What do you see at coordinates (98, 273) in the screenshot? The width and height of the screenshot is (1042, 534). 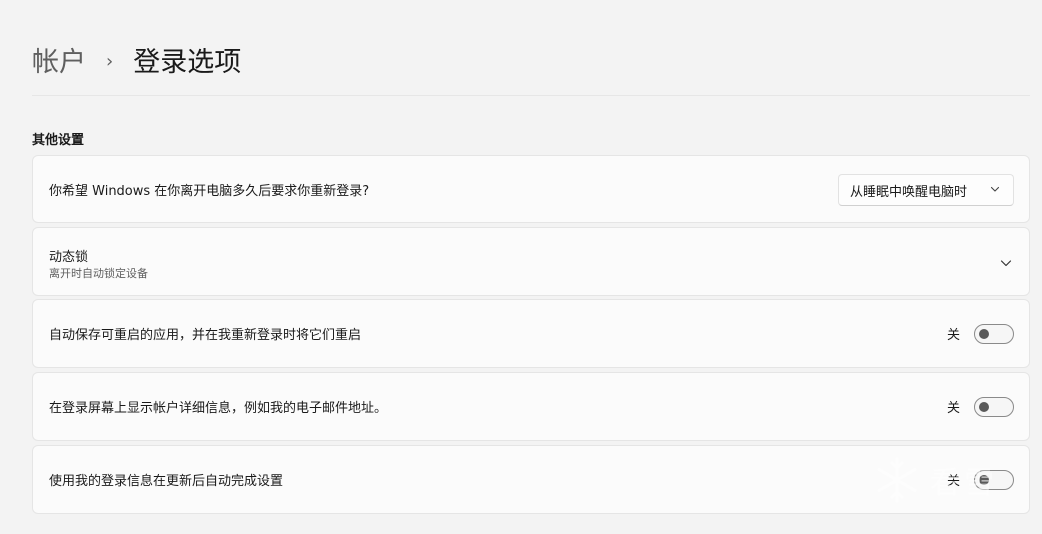 I see `setting-subtitle: 离开时自动锁定设备` at bounding box center [98, 273].